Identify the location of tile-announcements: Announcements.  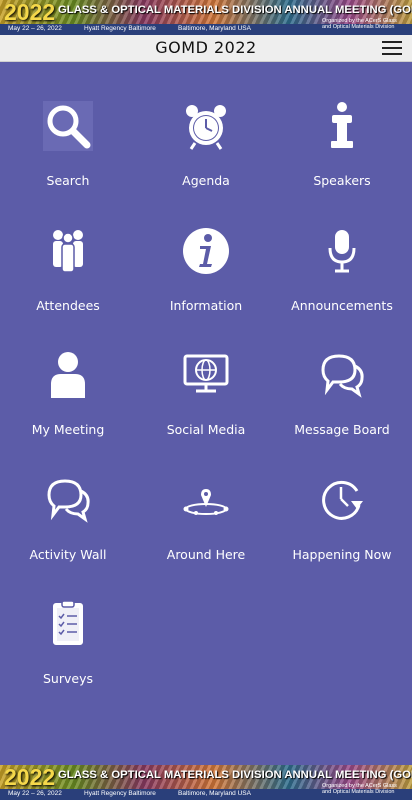
(342, 271).